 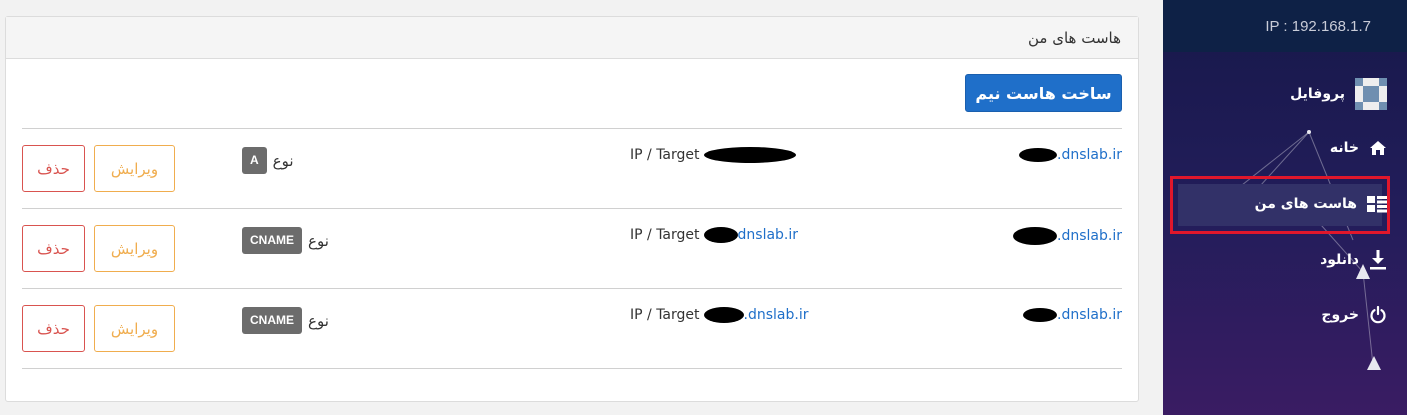 I want to click on sidebar-item-label: خانه, so click(x=1344, y=148).